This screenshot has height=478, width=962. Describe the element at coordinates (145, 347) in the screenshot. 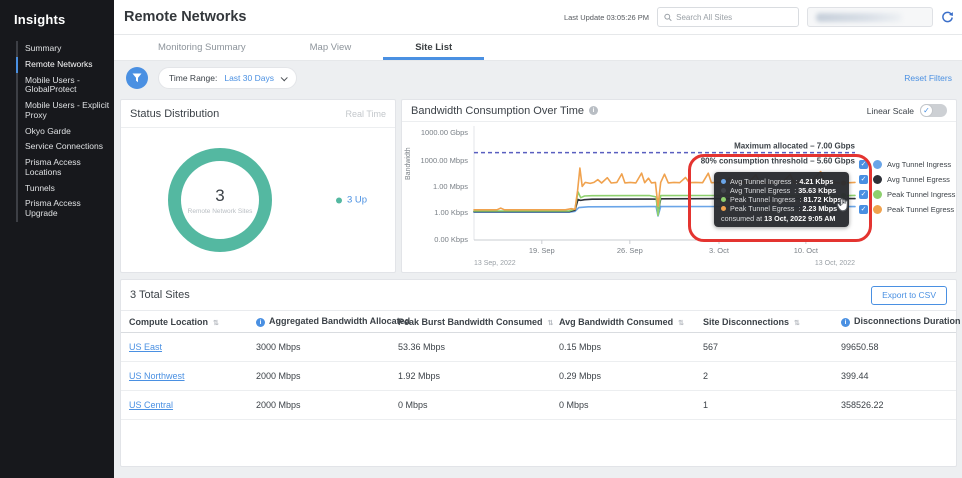

I see `site-link-us-east: US East` at that location.